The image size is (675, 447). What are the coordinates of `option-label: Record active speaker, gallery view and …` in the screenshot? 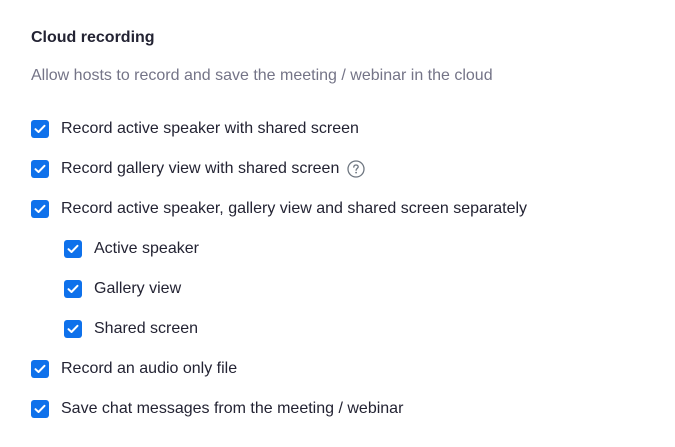 It's located at (294, 208).